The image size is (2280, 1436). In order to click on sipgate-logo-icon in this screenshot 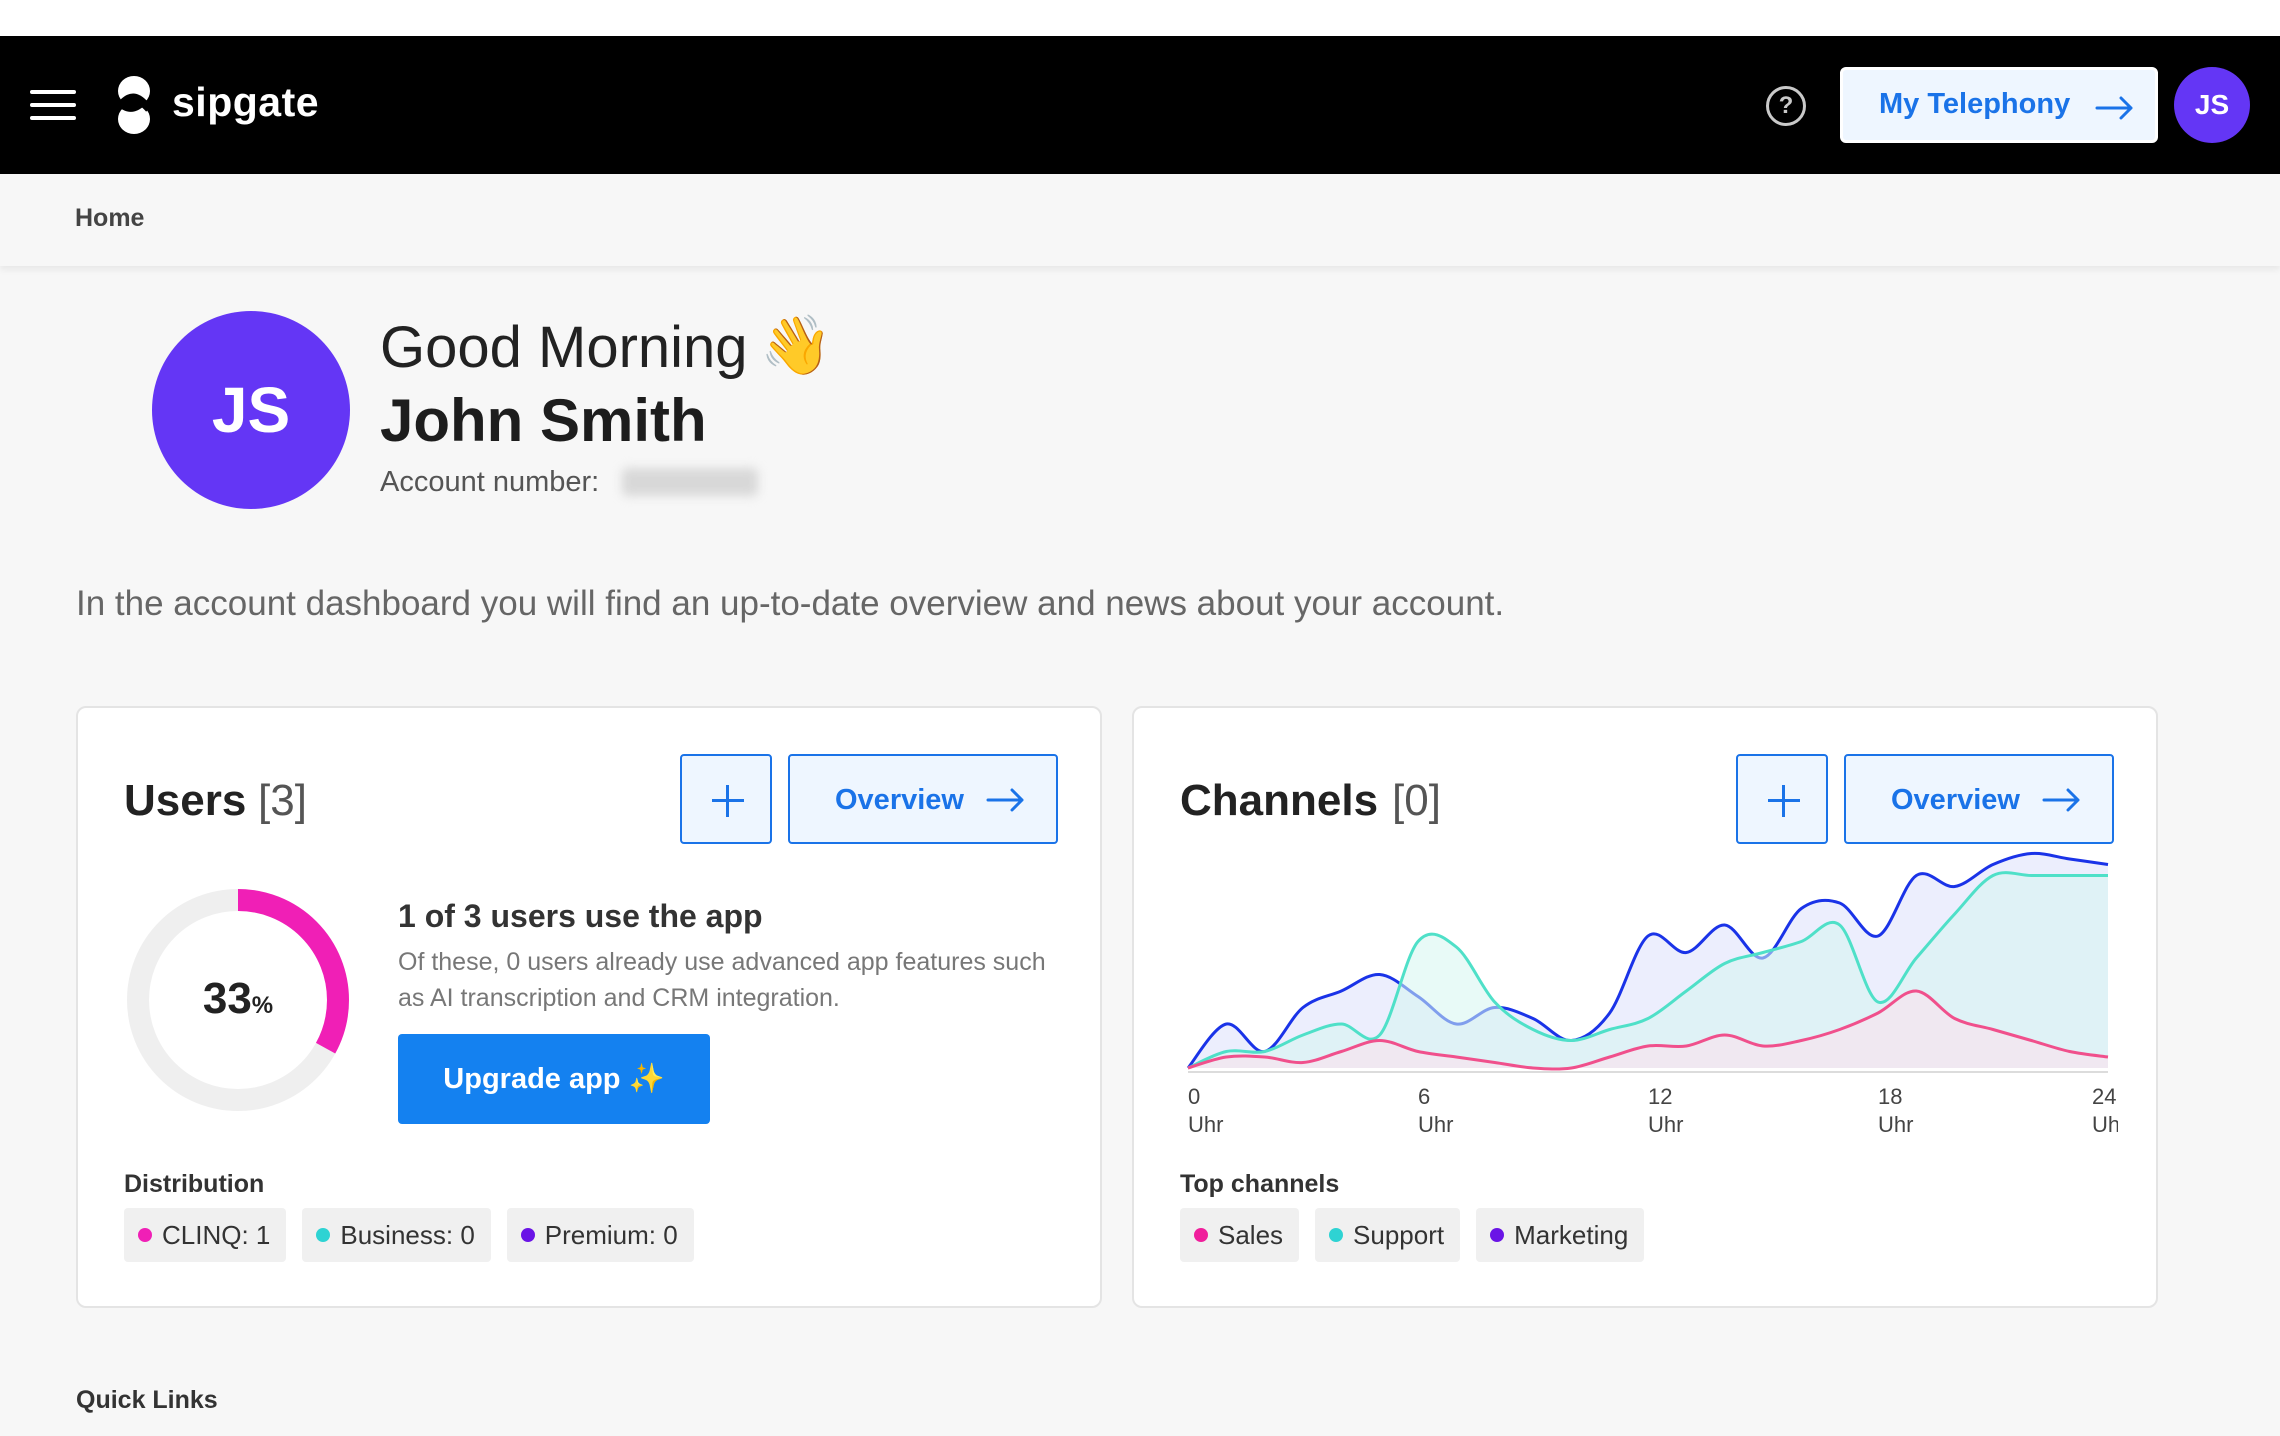, I will do `click(134, 105)`.